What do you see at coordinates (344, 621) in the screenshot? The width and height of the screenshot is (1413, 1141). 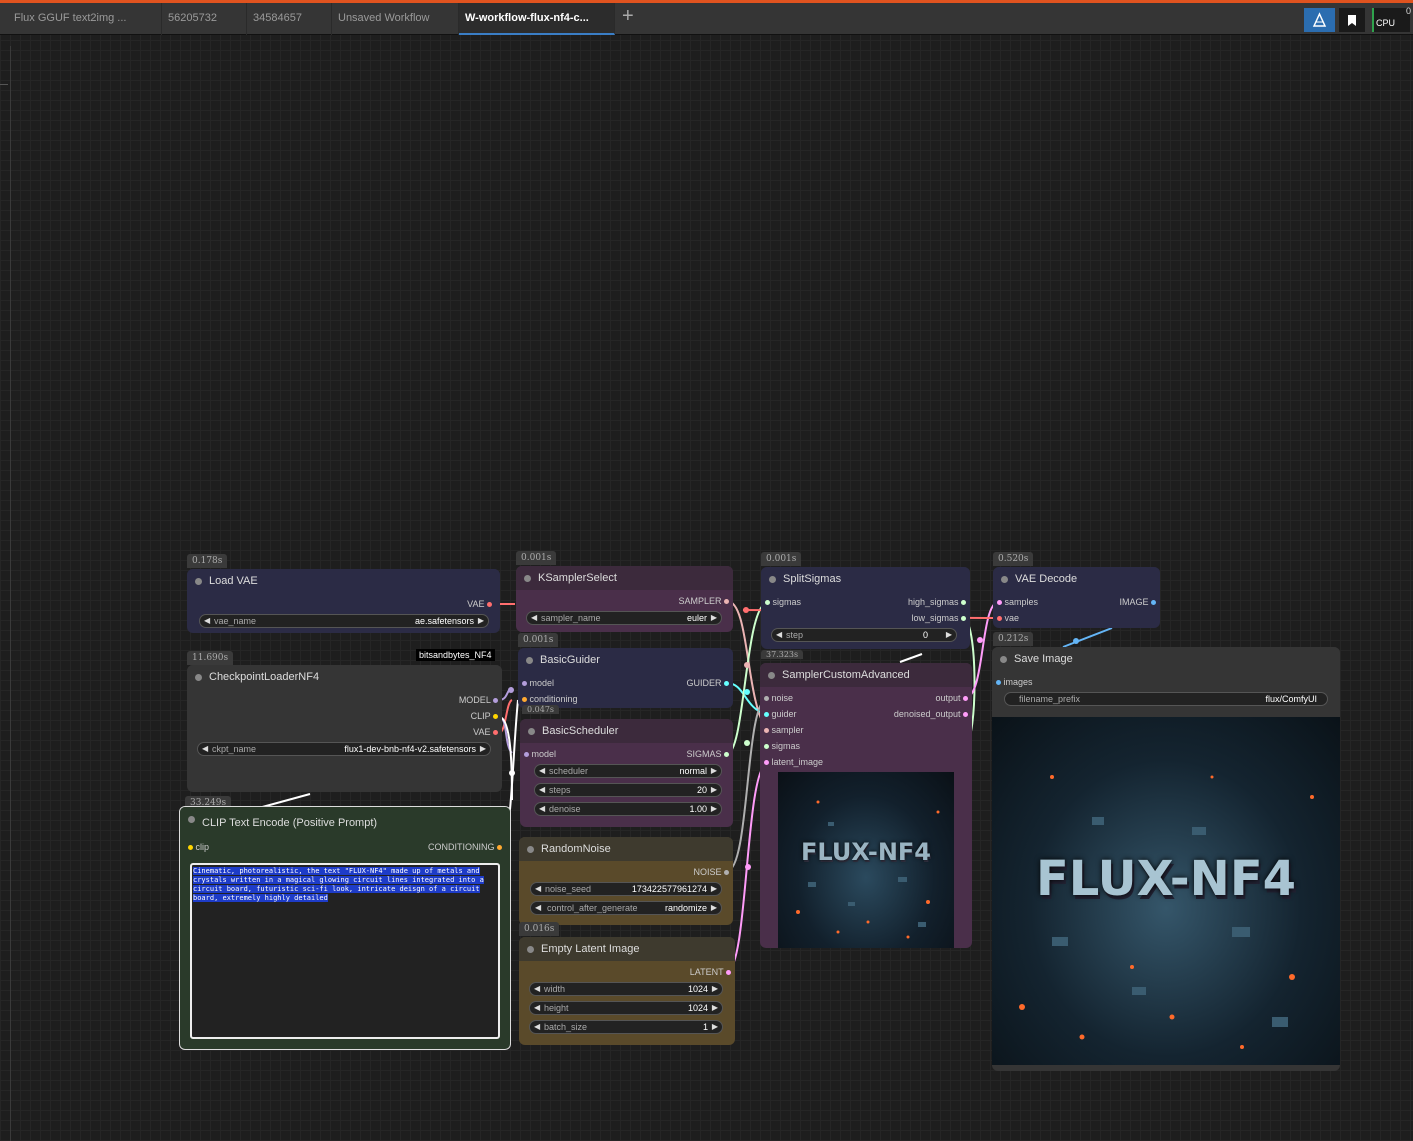 I see `vae-name-widget: ◀ vae_name ae.safetensors ▶` at bounding box center [344, 621].